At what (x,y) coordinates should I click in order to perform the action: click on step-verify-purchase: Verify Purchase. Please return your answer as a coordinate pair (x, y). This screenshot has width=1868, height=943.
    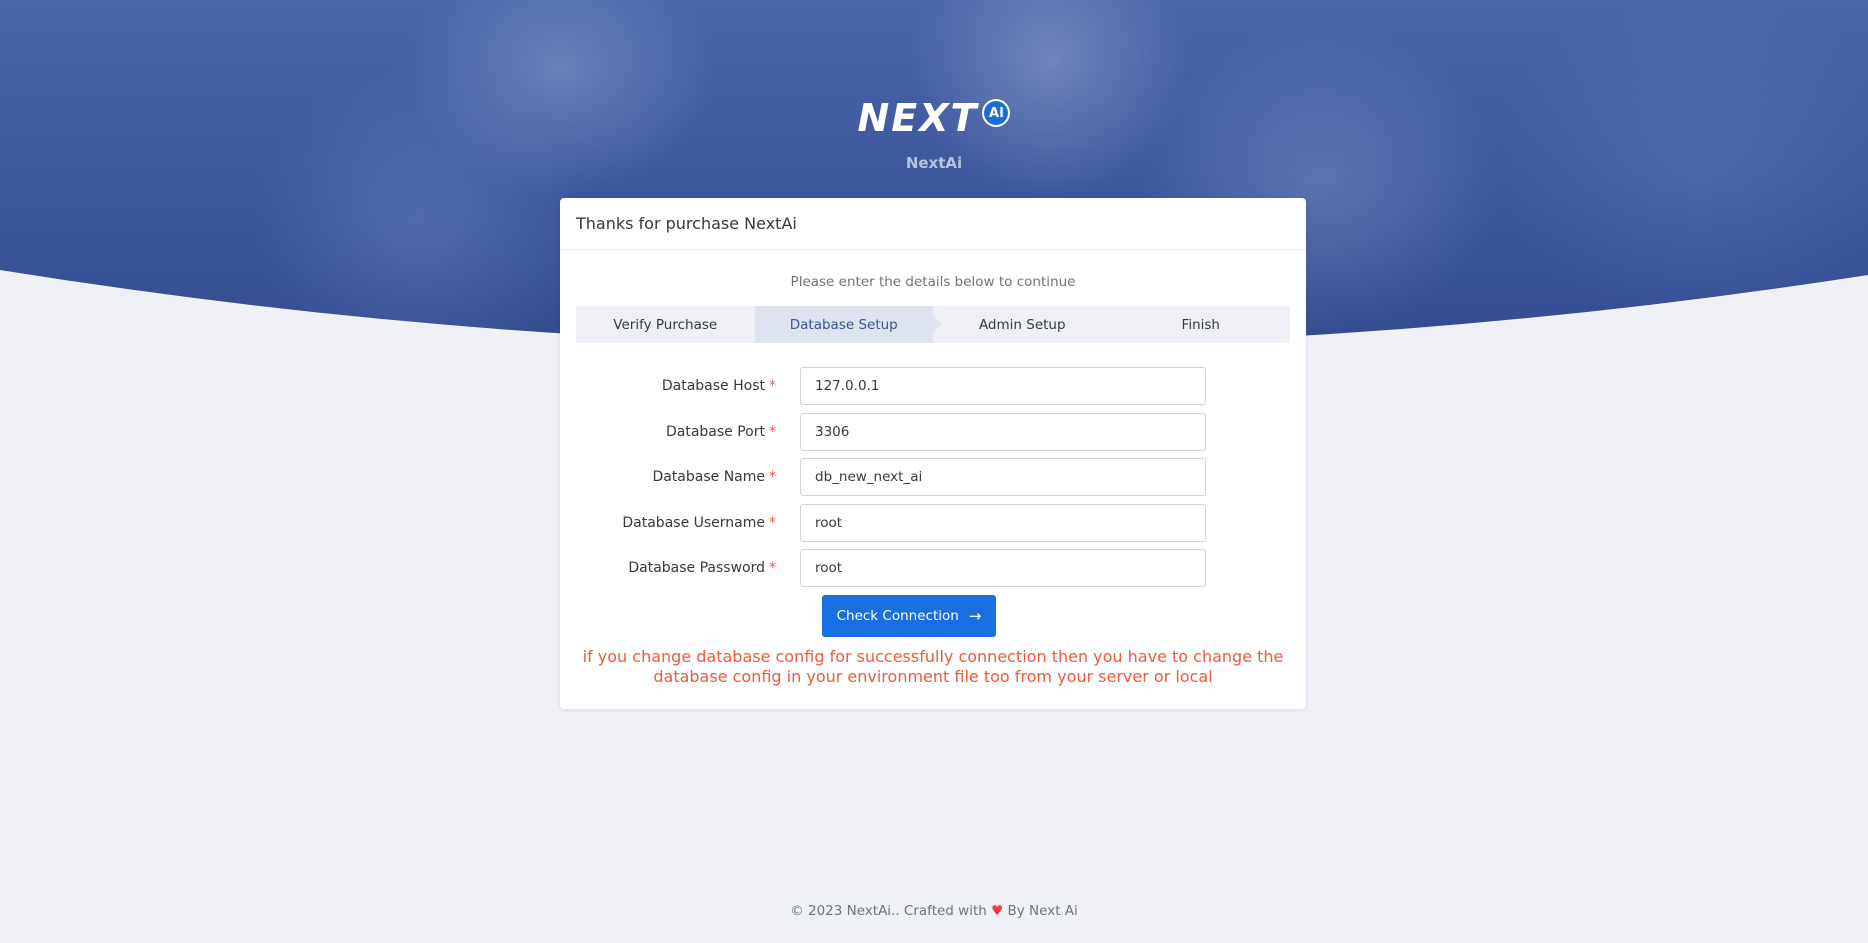
    Looking at the image, I should click on (665, 324).